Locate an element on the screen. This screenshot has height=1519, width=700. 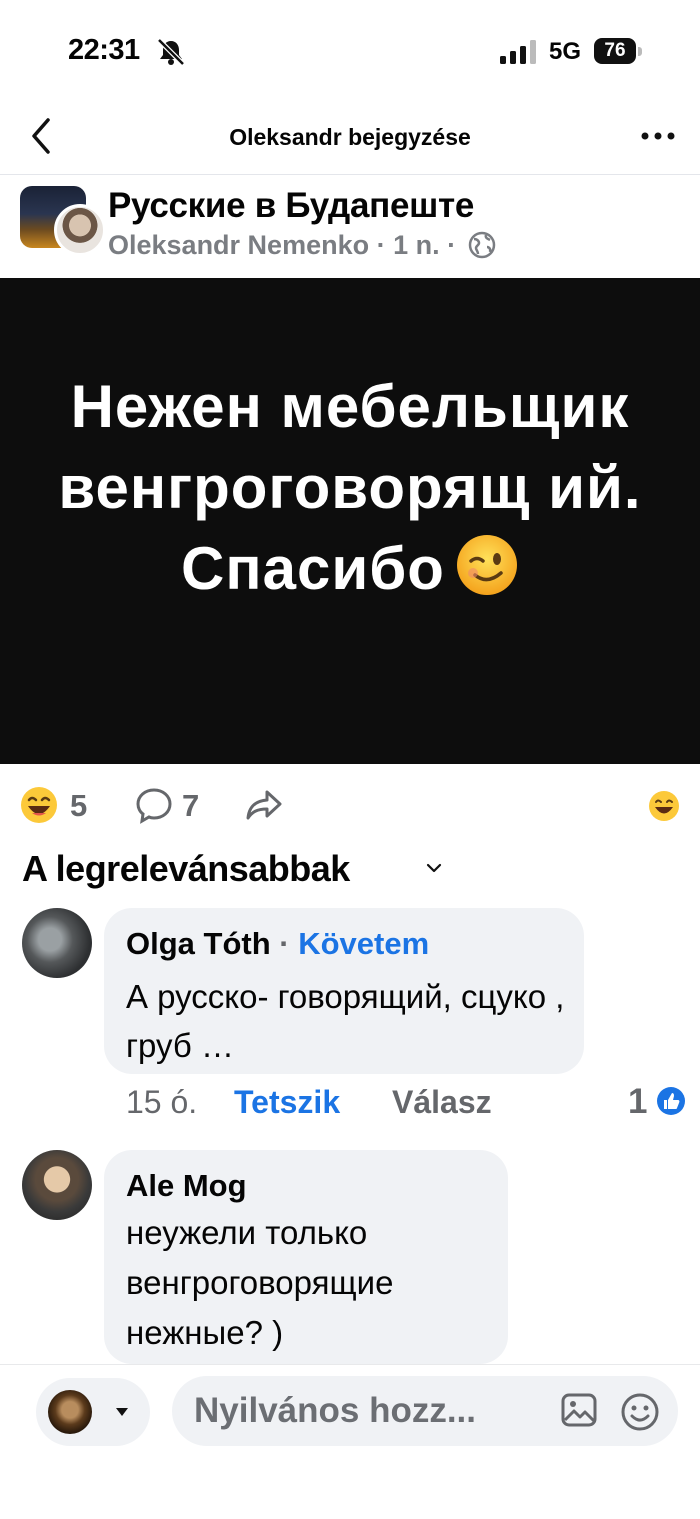
caret-down-icon is located at coordinates (122, 1412).